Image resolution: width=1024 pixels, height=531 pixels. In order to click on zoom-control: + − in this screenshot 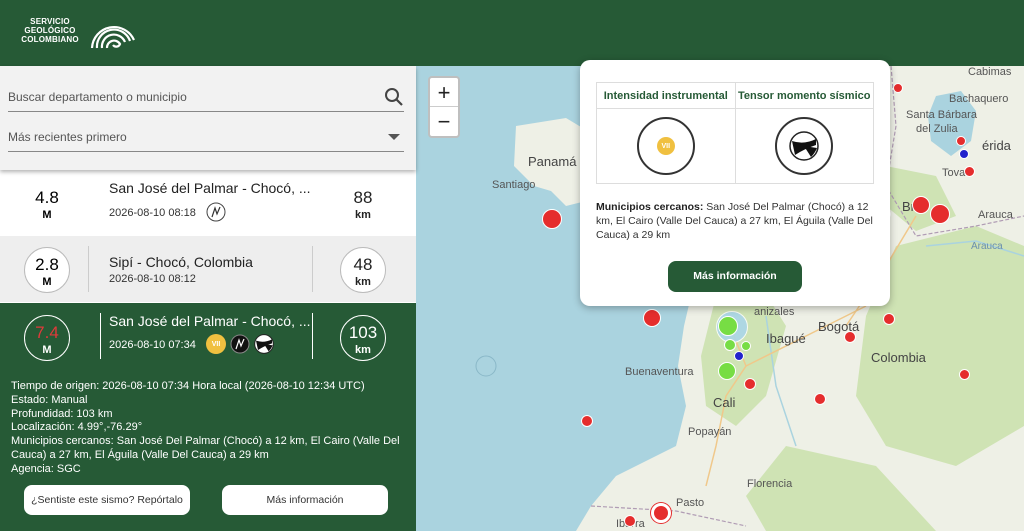, I will do `click(444, 107)`.